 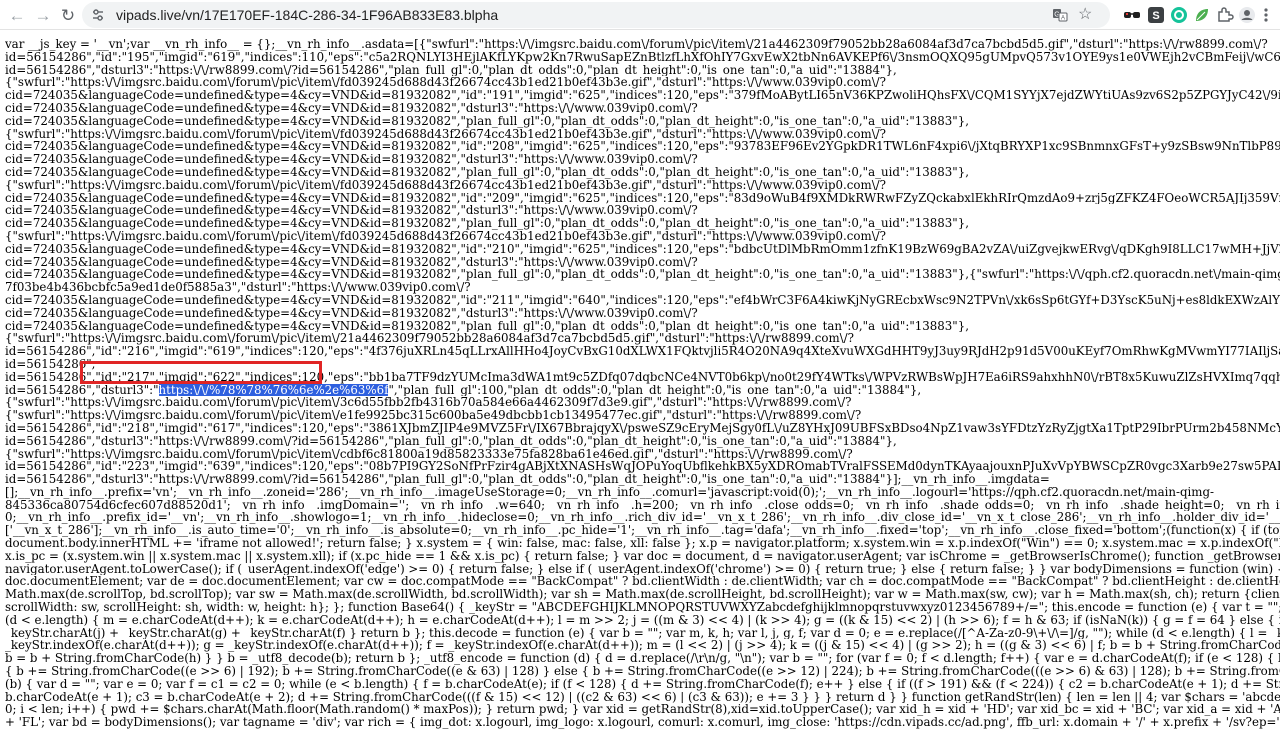 I want to click on forward-button: →, so click(x=43, y=15).